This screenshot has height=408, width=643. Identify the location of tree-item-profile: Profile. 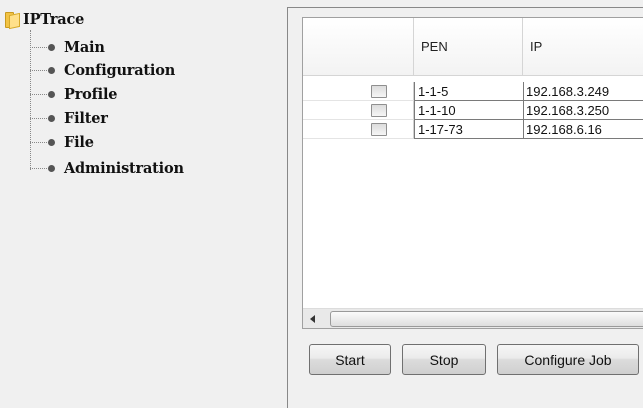
(73, 94).